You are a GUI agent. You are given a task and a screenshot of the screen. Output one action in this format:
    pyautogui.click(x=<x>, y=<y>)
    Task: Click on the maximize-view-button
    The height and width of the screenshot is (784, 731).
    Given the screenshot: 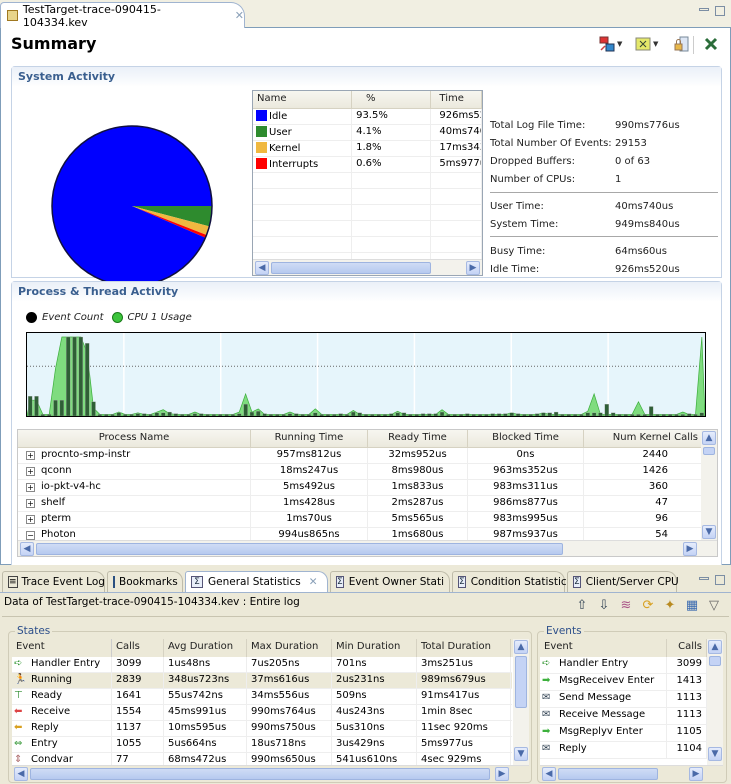 What is the action you would take?
    pyautogui.click(x=720, y=580)
    